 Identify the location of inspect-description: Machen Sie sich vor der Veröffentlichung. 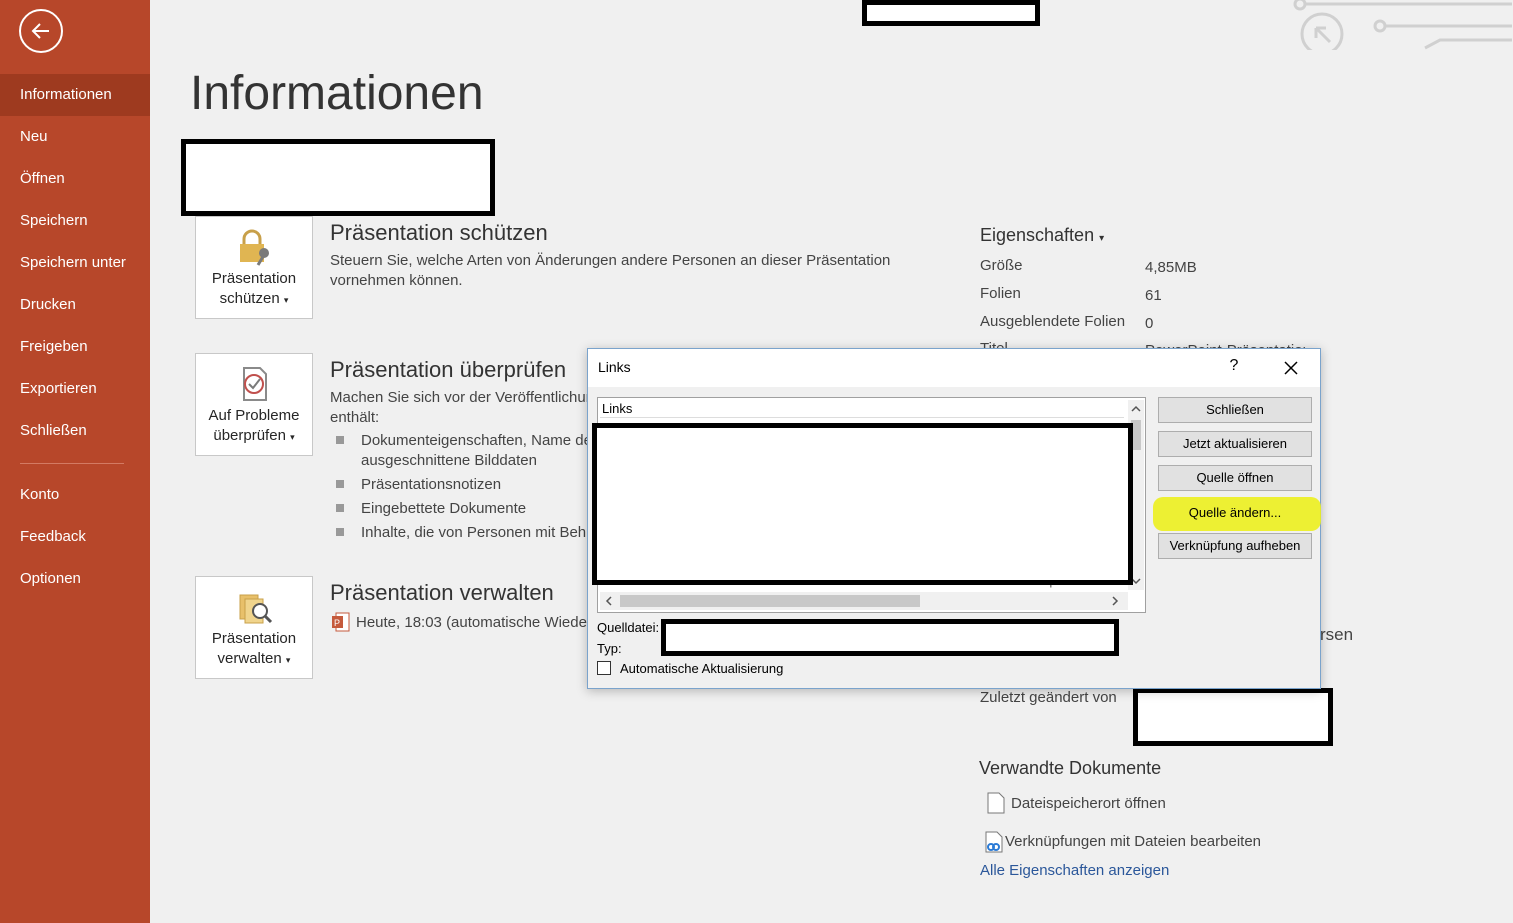
(466, 397).